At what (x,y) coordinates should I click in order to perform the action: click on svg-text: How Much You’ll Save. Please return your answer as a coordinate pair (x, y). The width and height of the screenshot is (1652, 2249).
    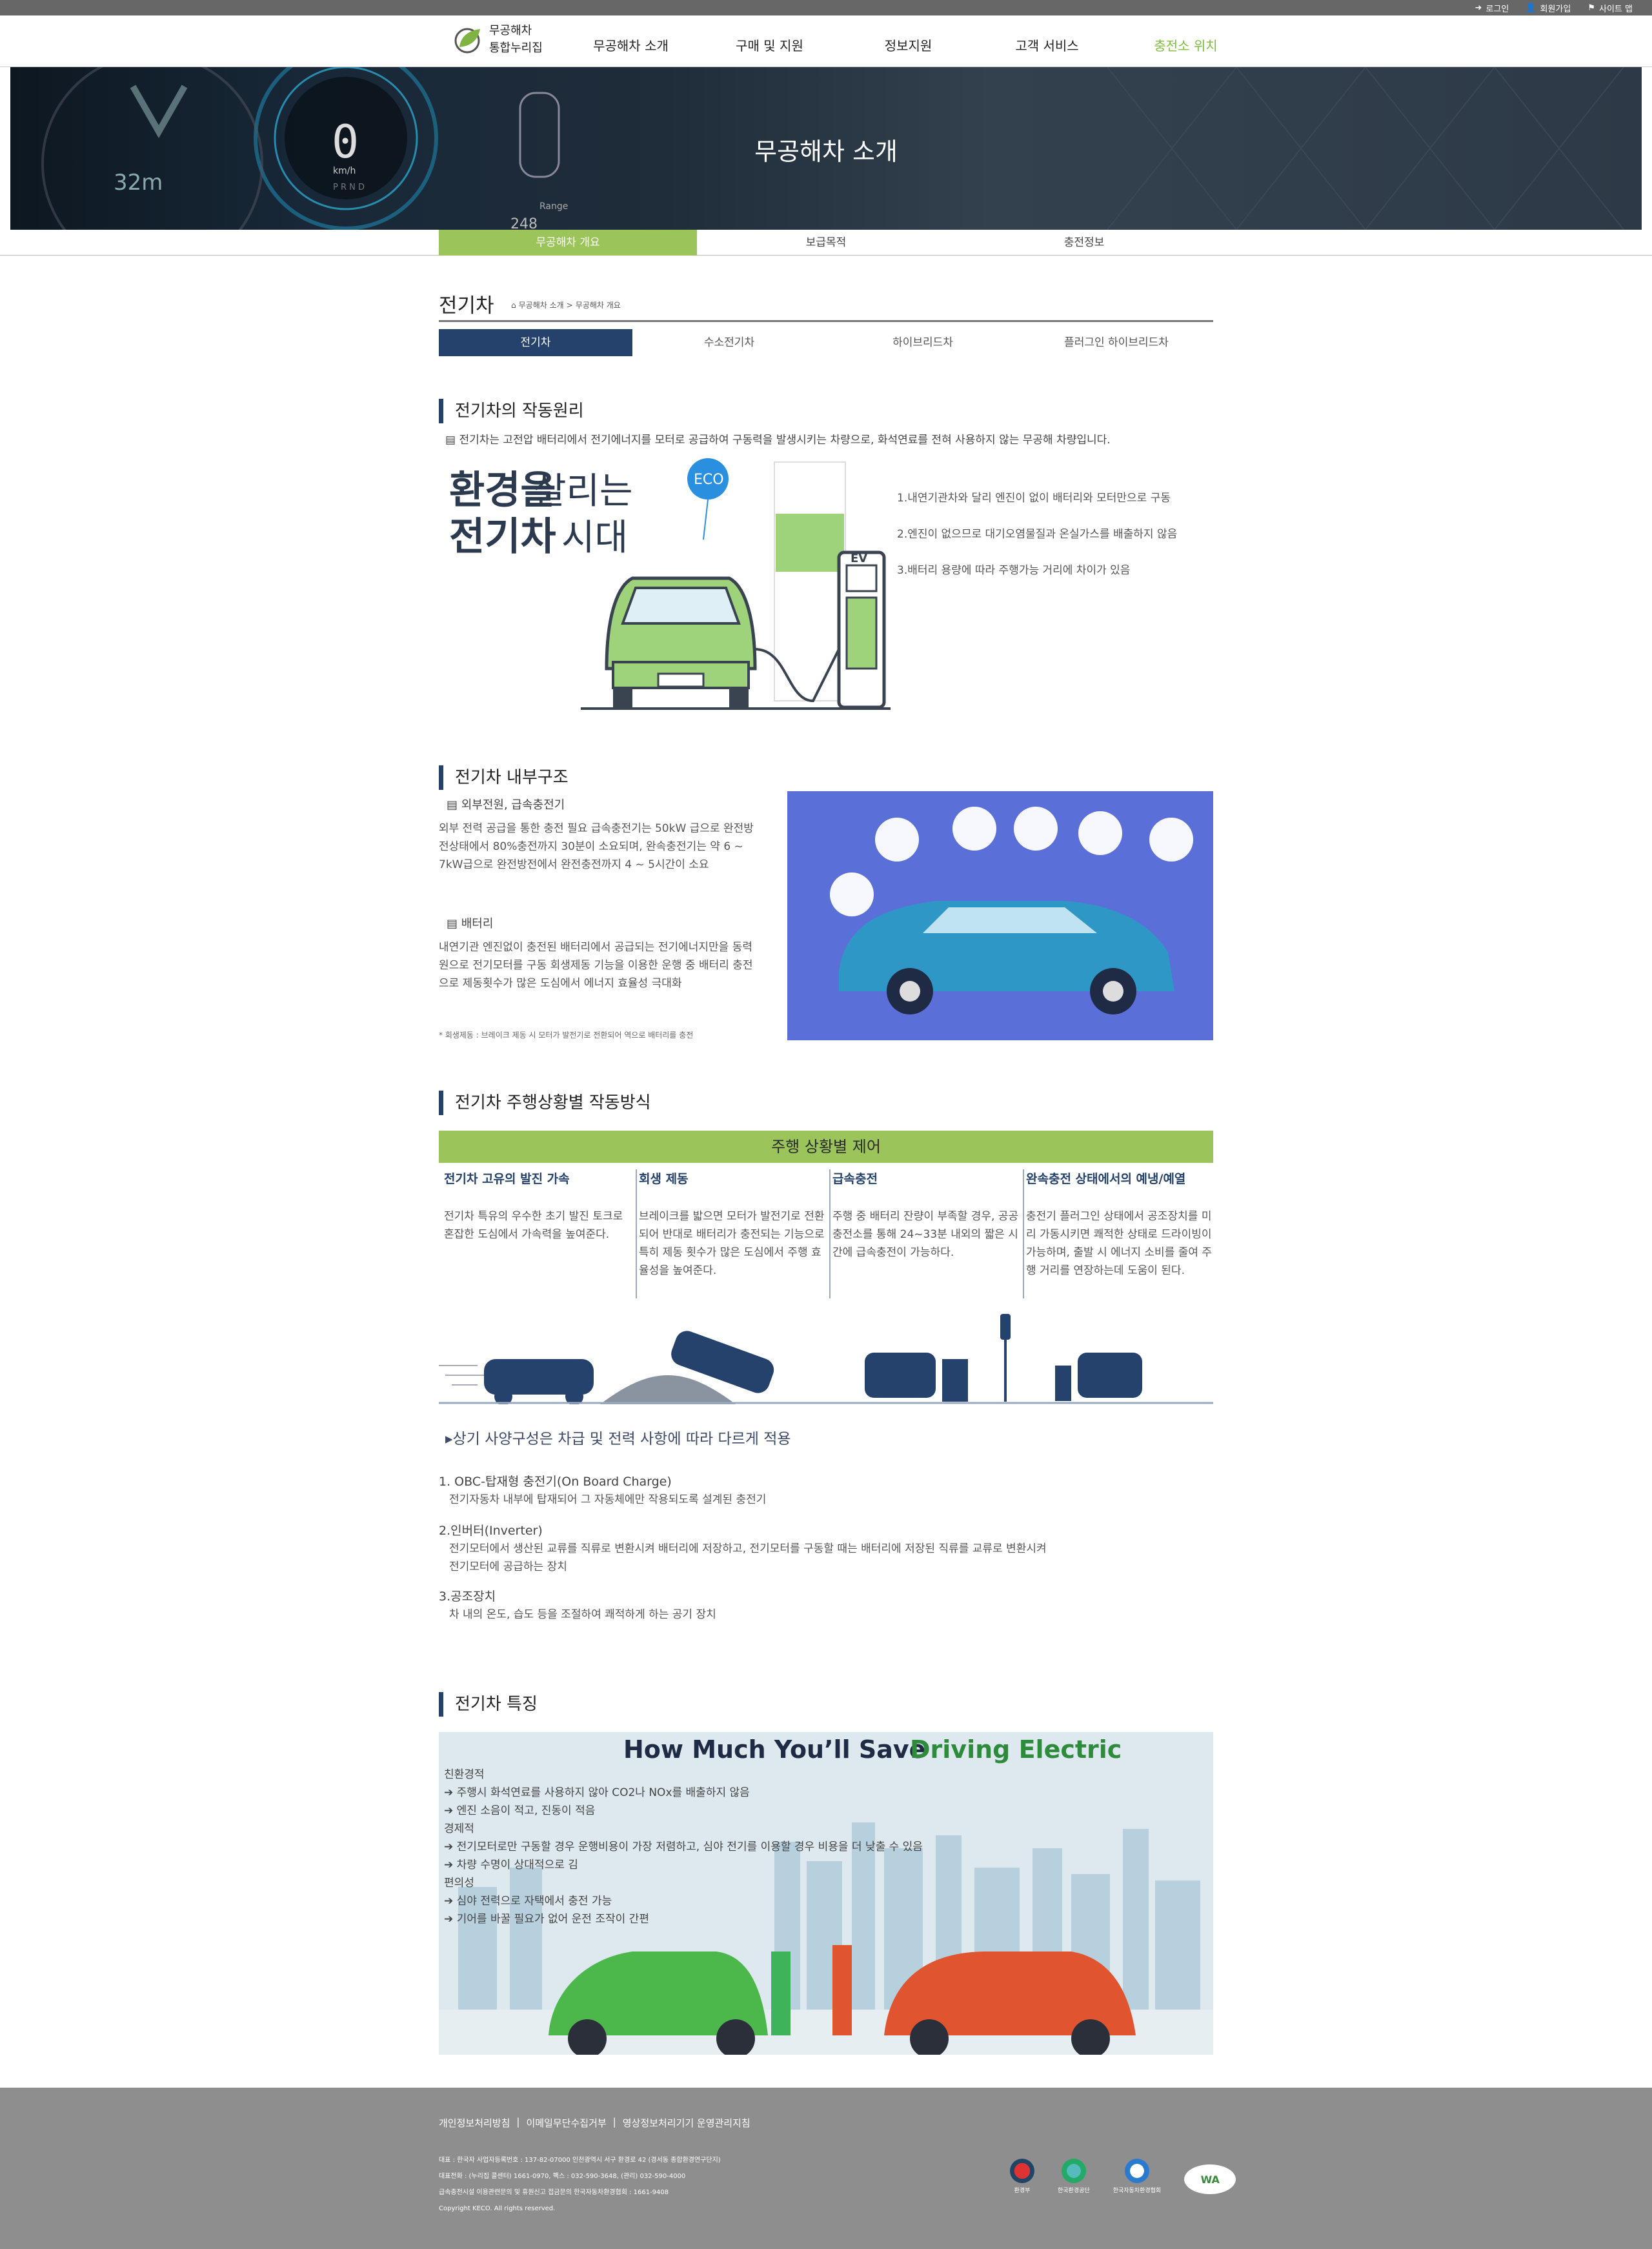
    Looking at the image, I should click on (774, 1750).